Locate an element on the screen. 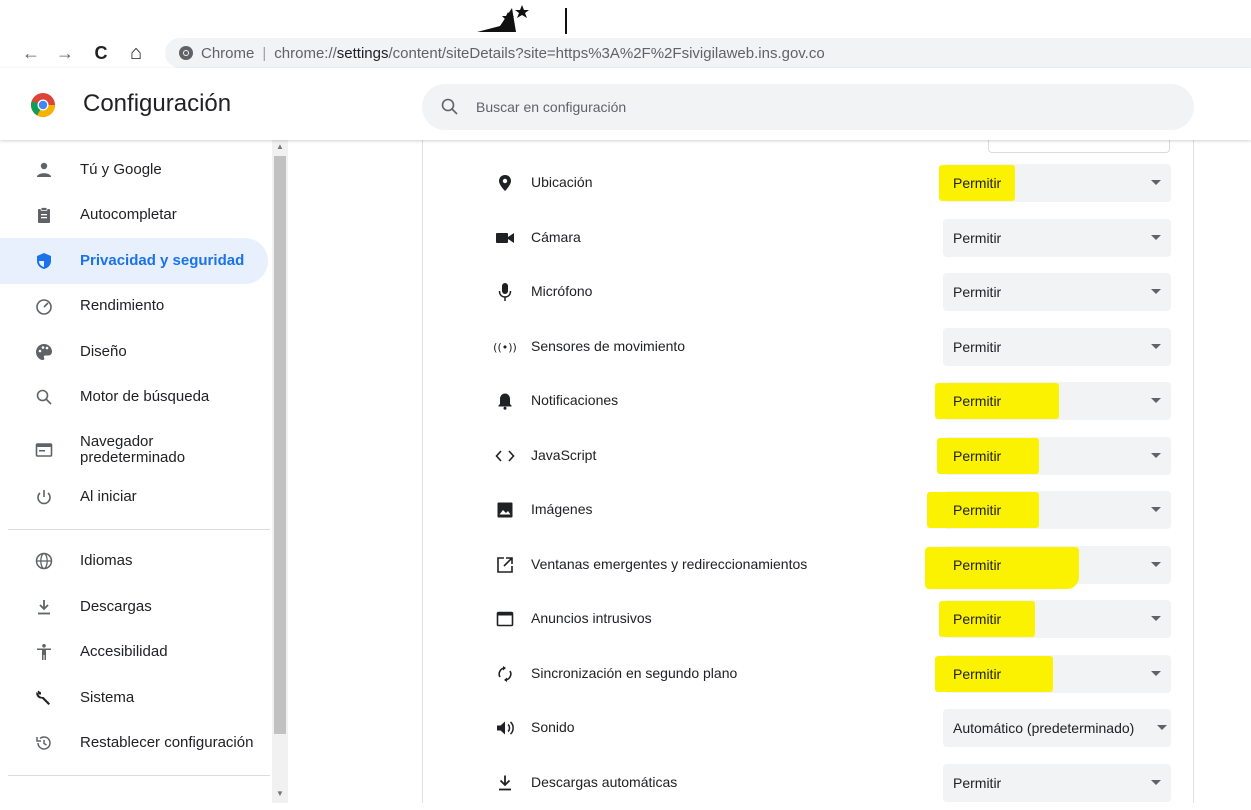 This screenshot has width=1251, height=810. clipboard-icon is located at coordinates (44, 215).